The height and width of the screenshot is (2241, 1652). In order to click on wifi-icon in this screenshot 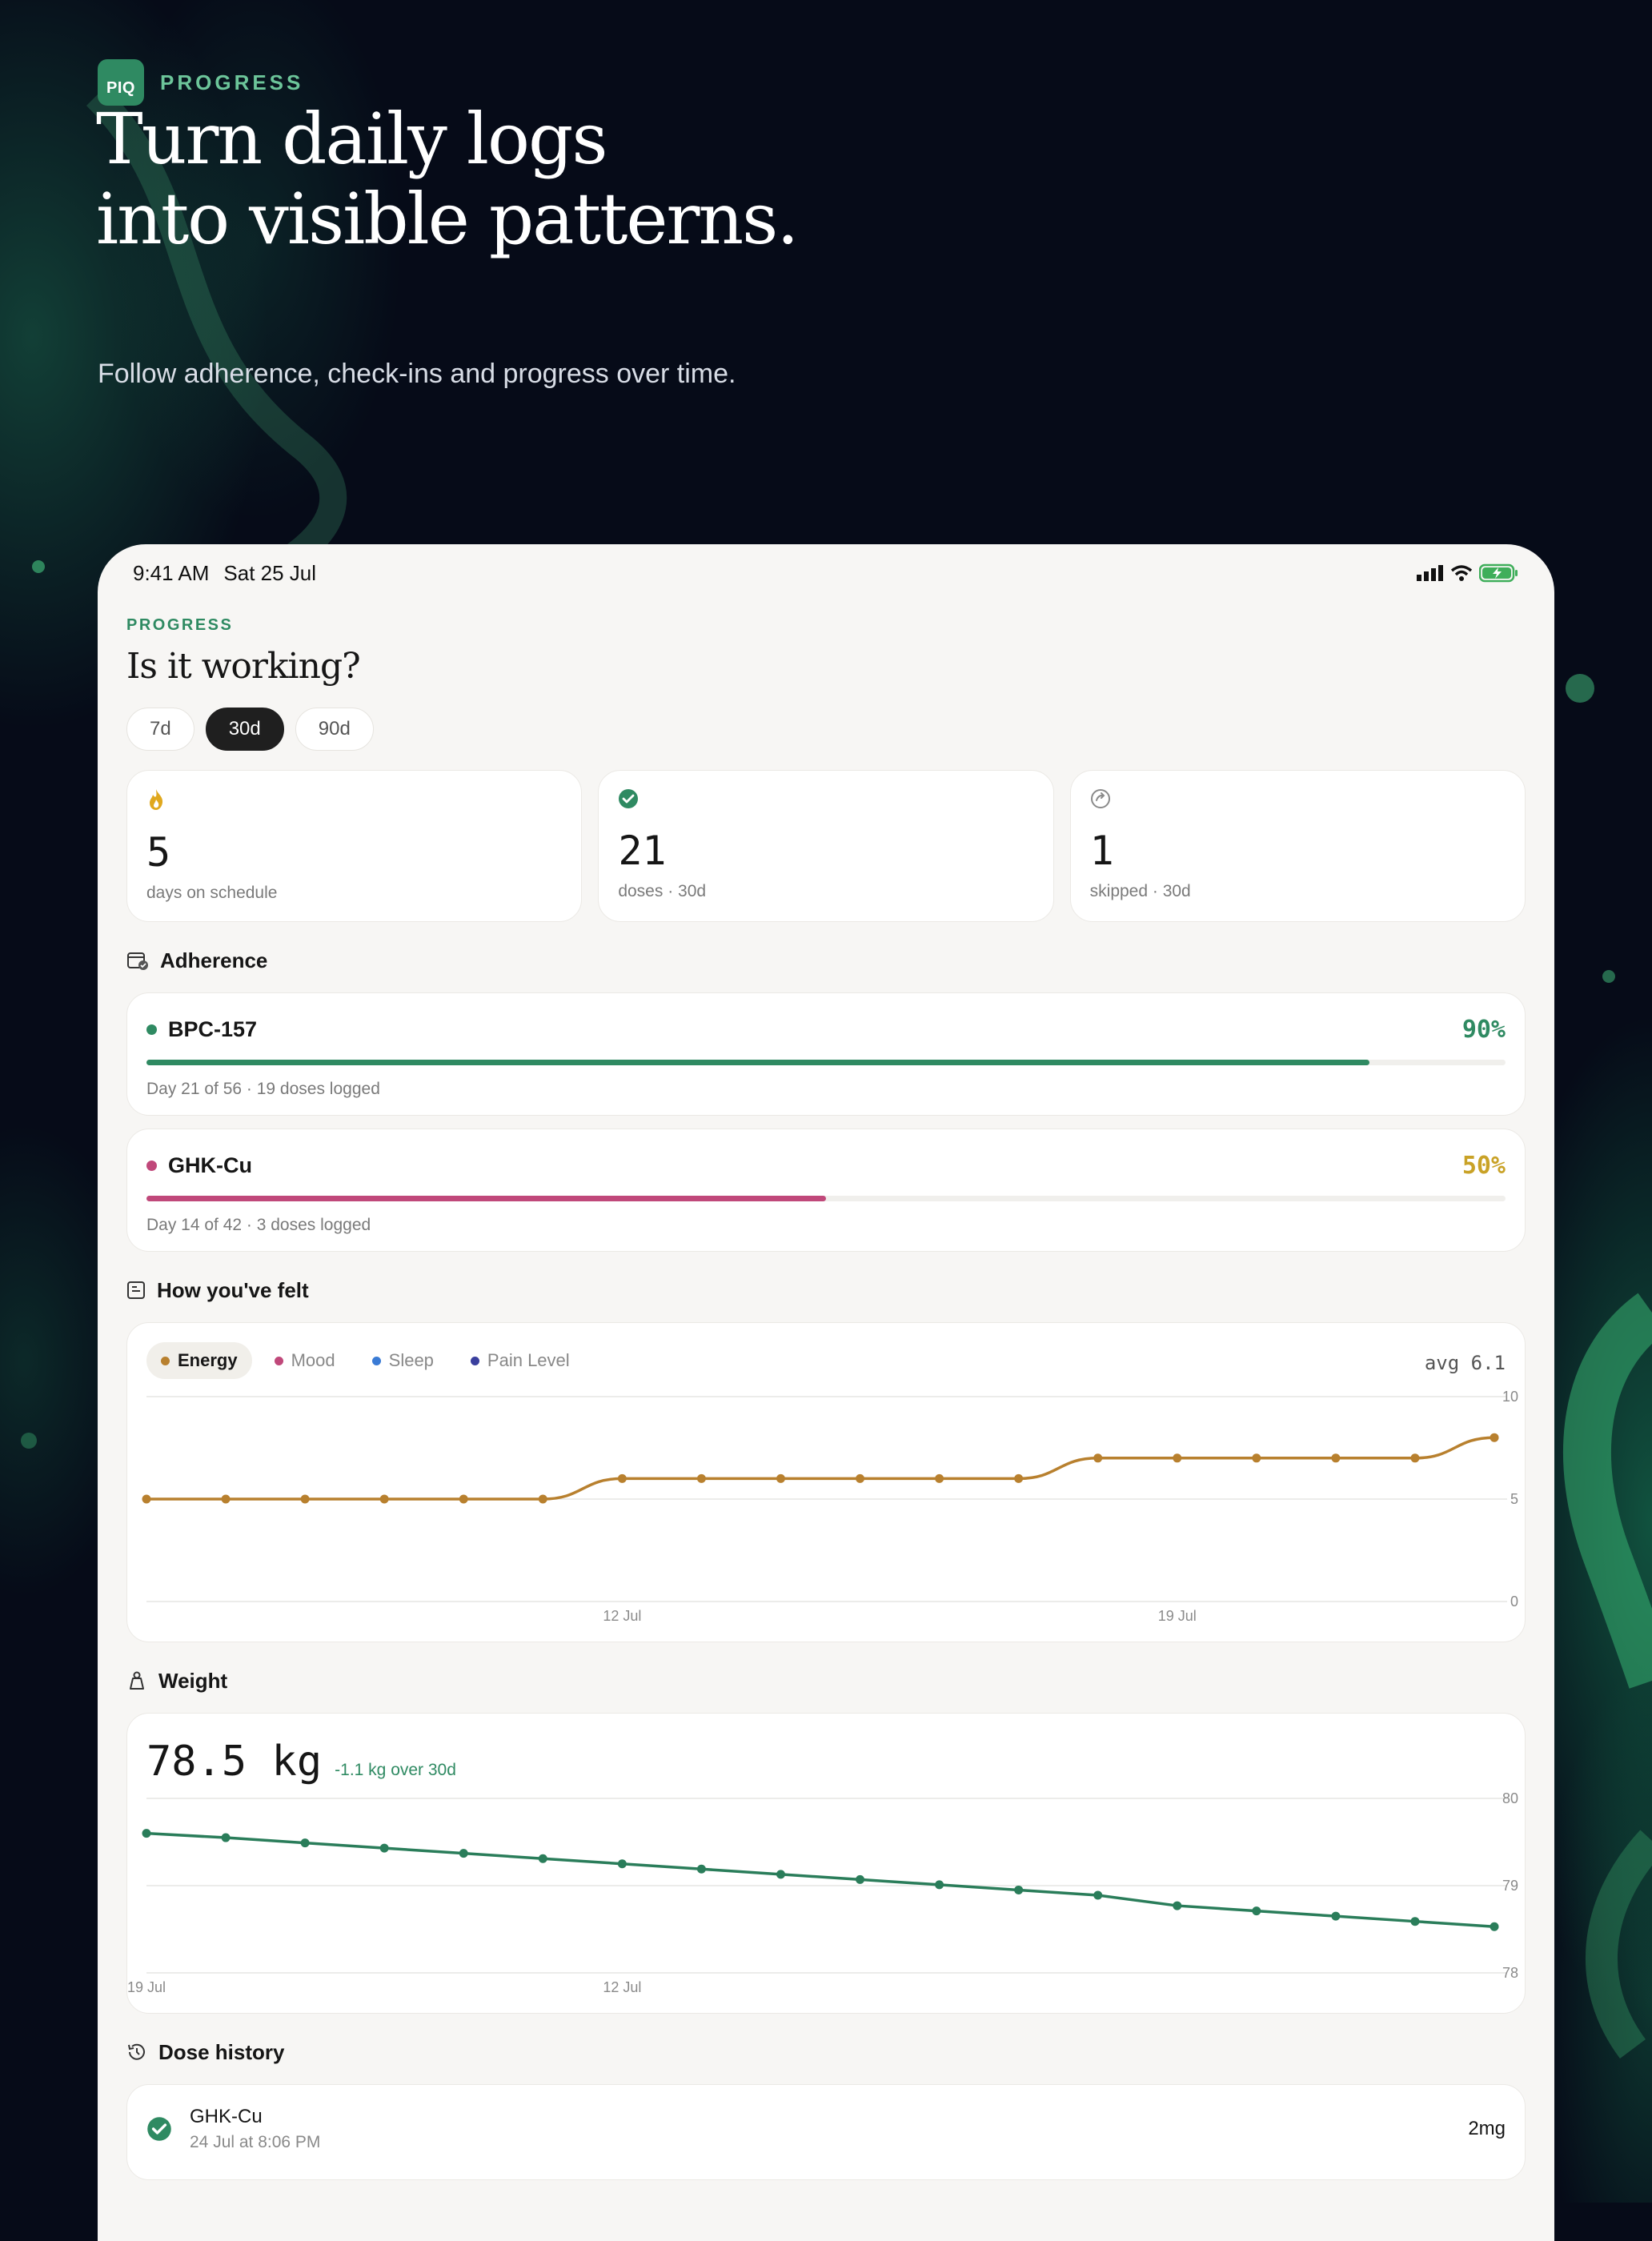, I will do `click(1461, 573)`.